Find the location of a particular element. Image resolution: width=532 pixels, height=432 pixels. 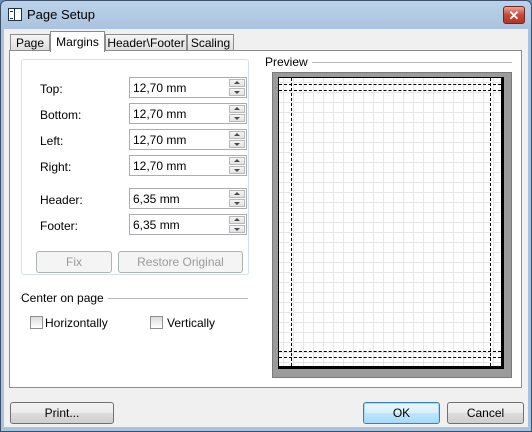

right-label: Right: is located at coordinates (56, 167).